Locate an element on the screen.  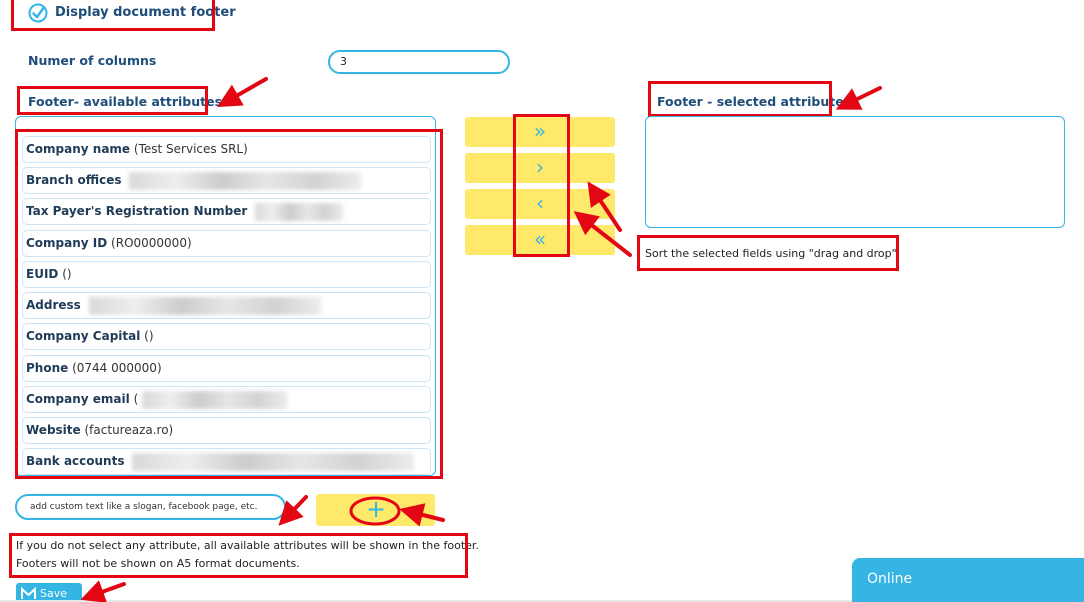
online-chat-widget: Online is located at coordinates (968, 580).